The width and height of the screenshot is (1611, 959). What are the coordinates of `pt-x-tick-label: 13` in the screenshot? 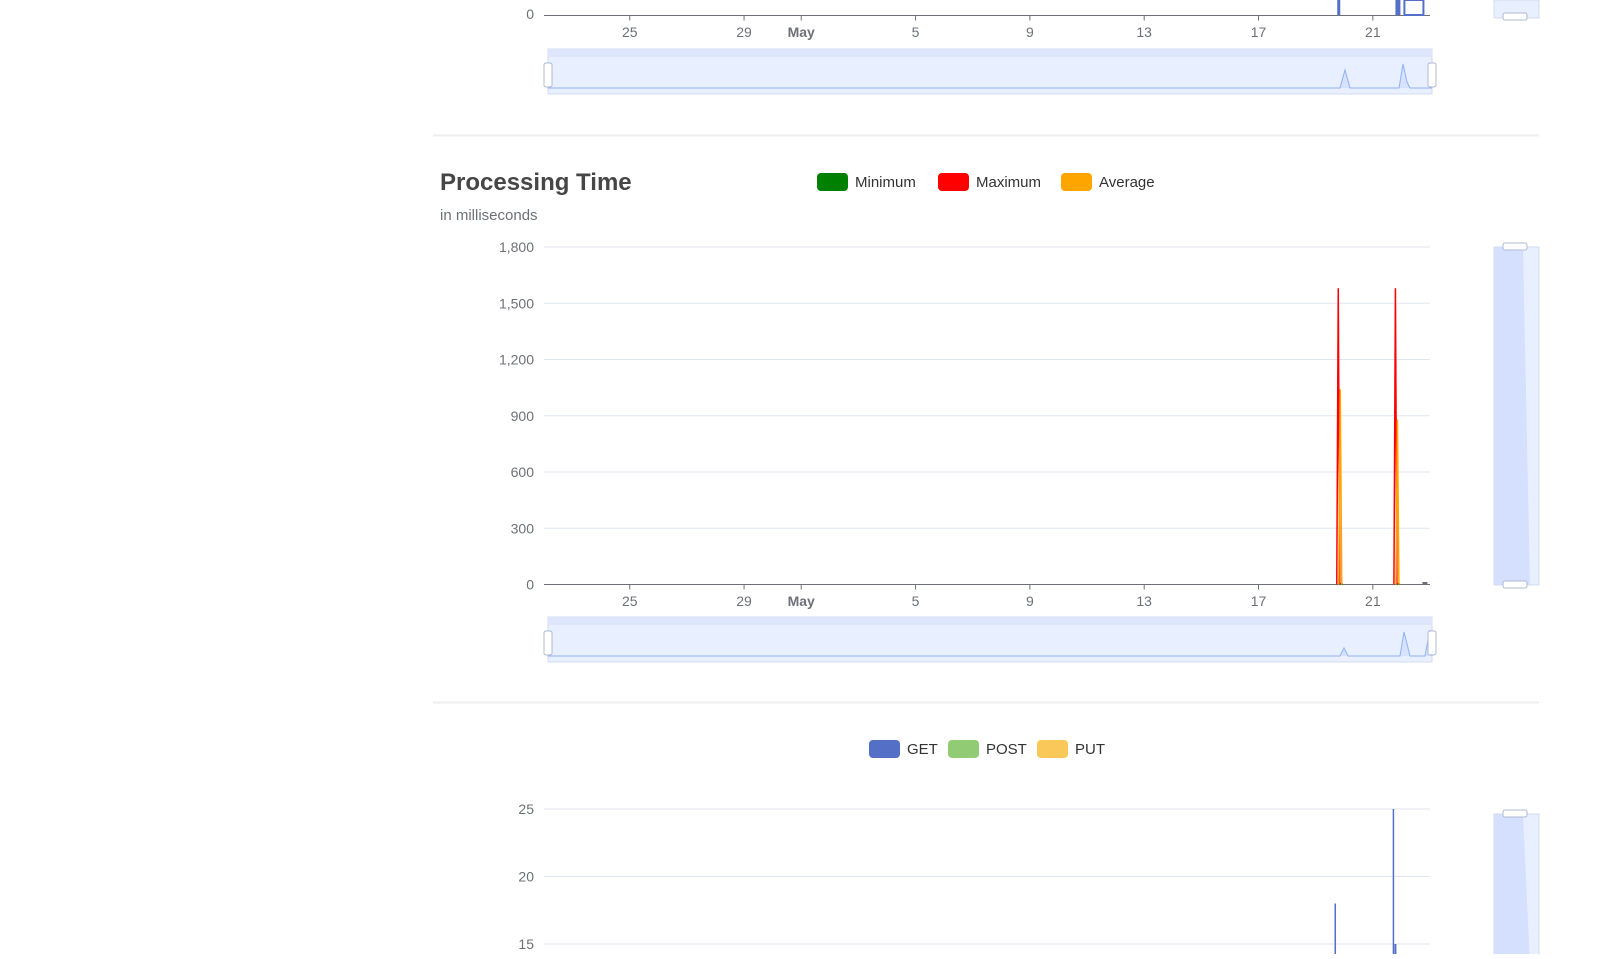 It's located at (1144, 601).